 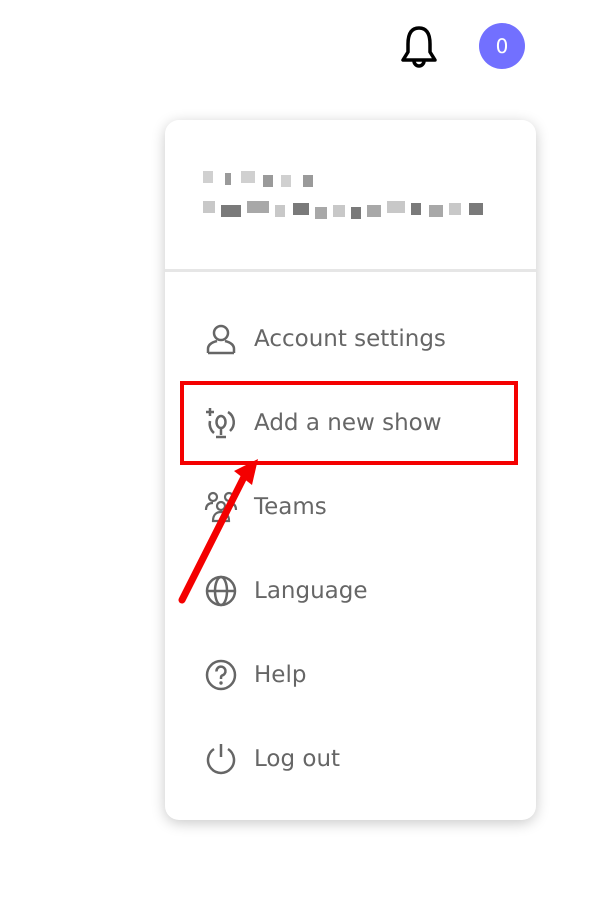 What do you see at coordinates (221, 423) in the screenshot?
I see `microphone-plus-icon` at bounding box center [221, 423].